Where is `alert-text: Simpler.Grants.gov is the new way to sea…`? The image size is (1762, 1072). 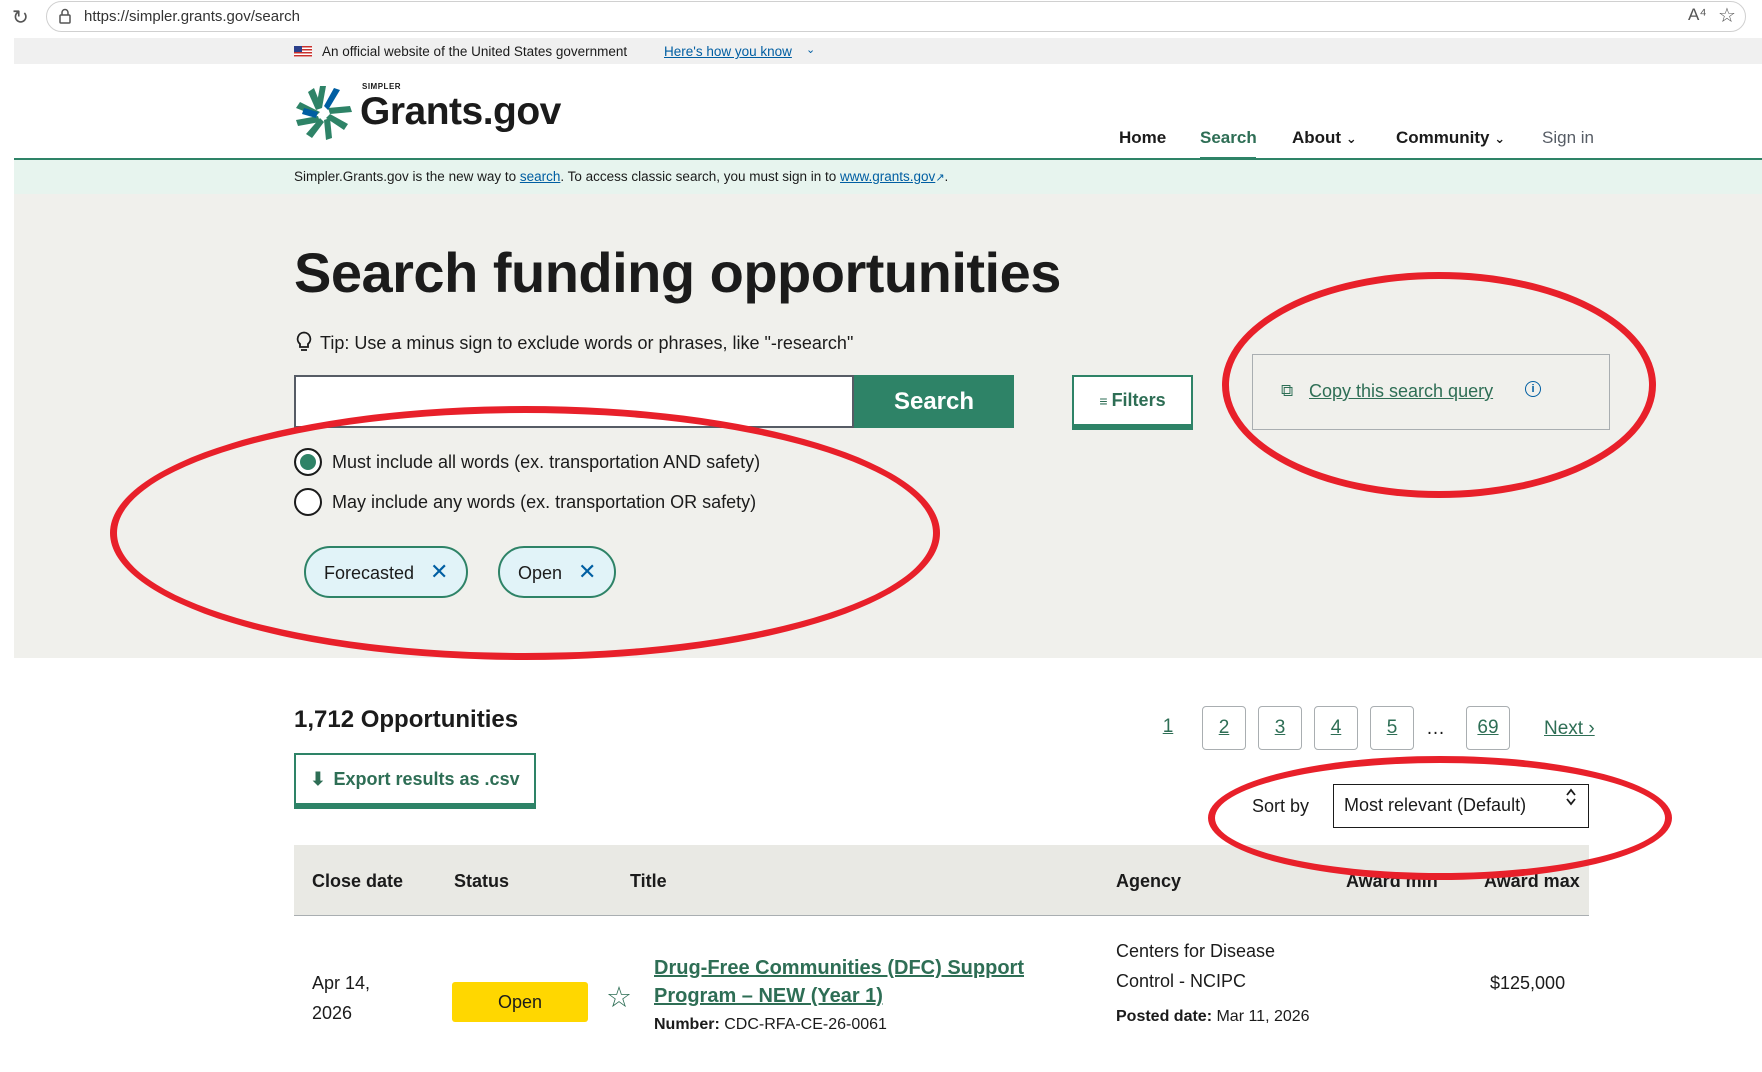
alert-text: Simpler.Grants.gov is the new way to sea… is located at coordinates (621, 176).